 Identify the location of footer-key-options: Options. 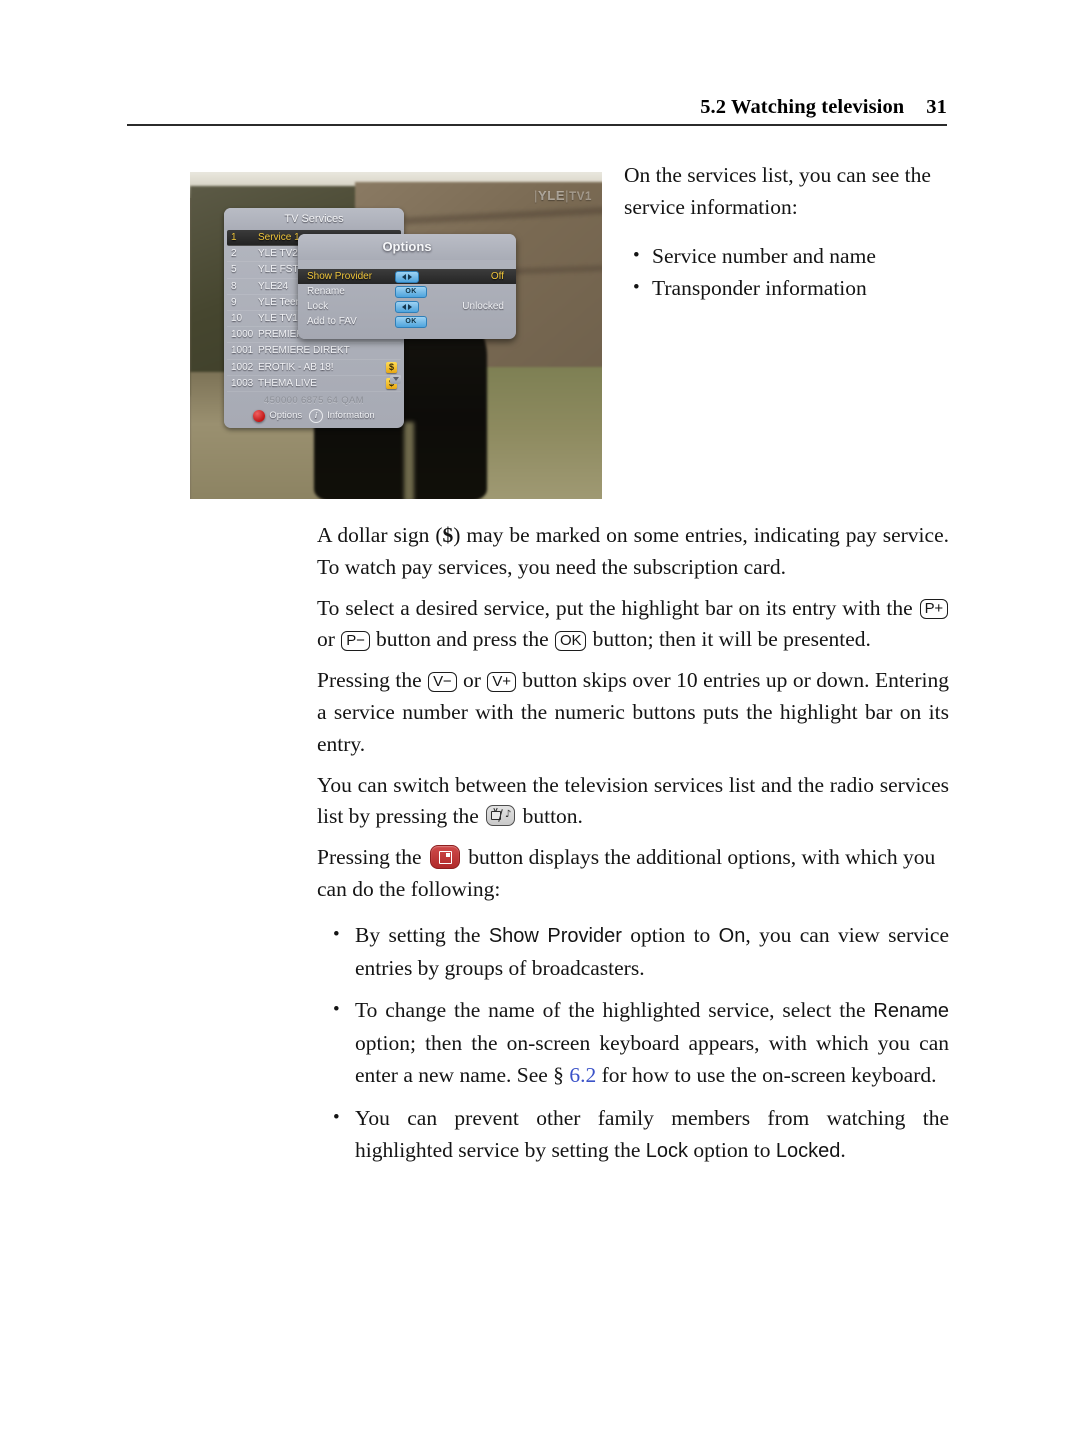
(278, 415).